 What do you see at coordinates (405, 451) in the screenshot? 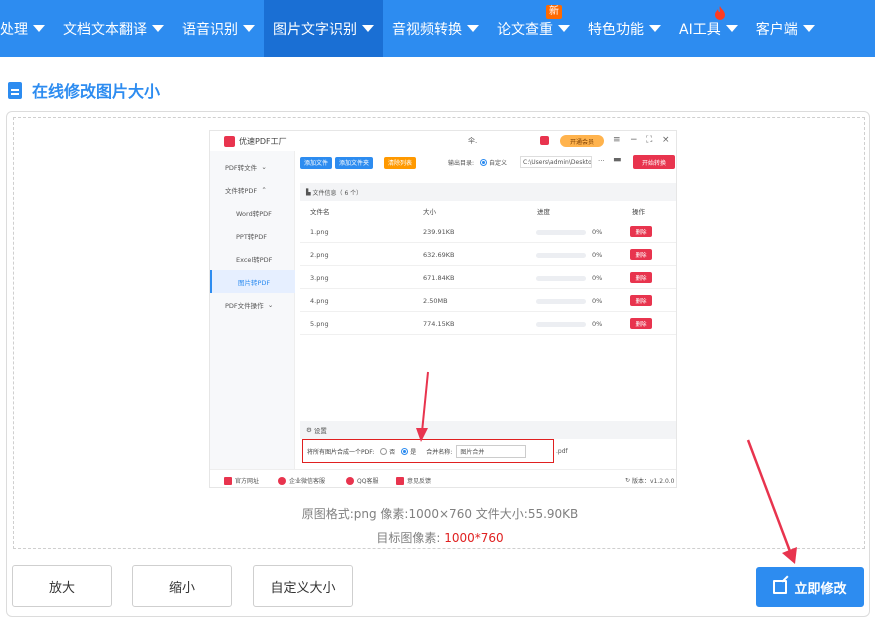
I see `radio-yes` at bounding box center [405, 451].